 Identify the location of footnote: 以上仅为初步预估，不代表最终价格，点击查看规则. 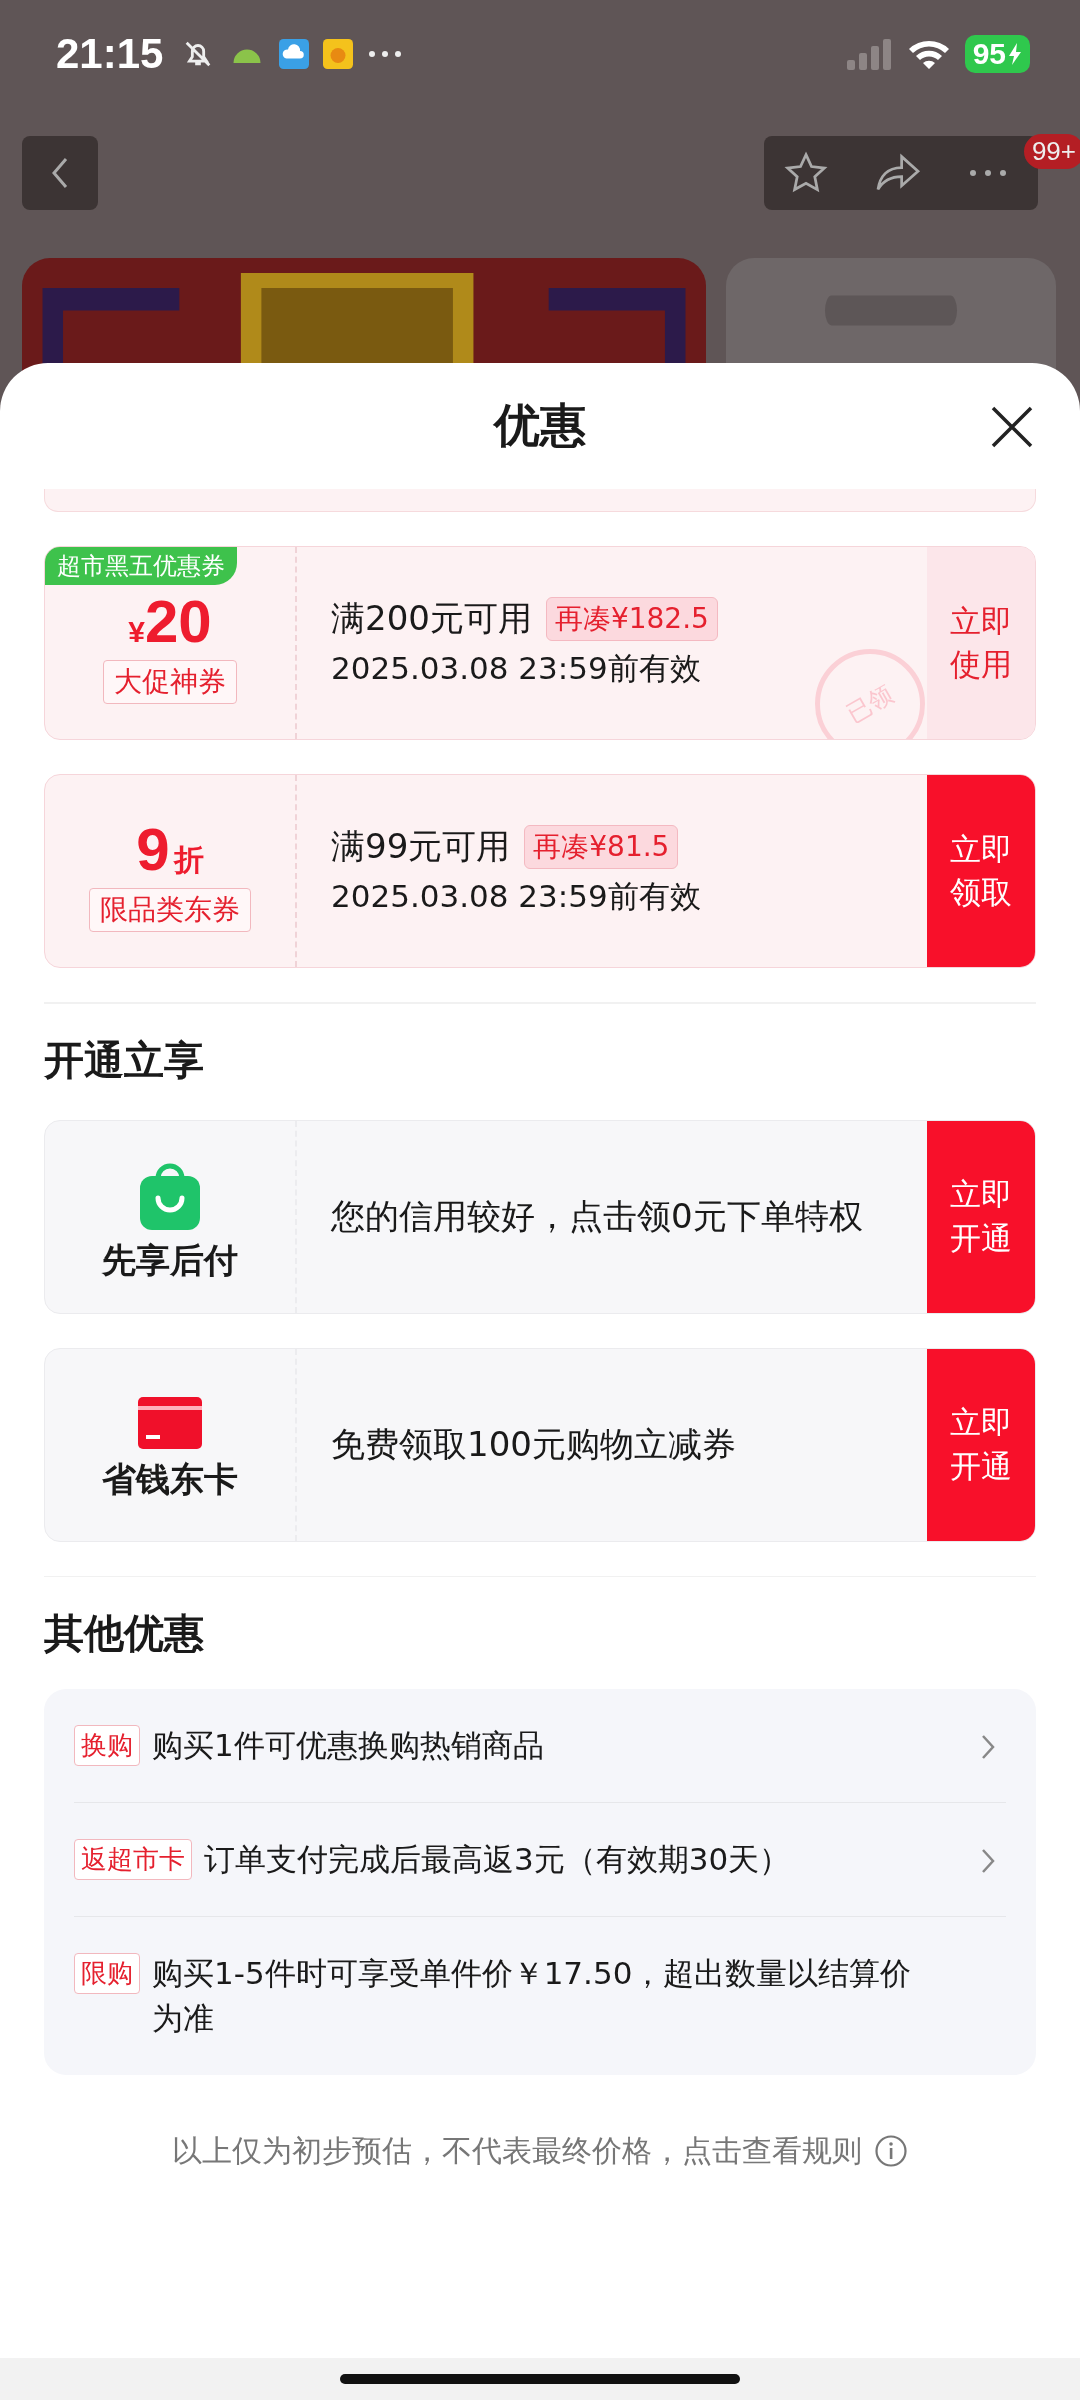
(517, 2150).